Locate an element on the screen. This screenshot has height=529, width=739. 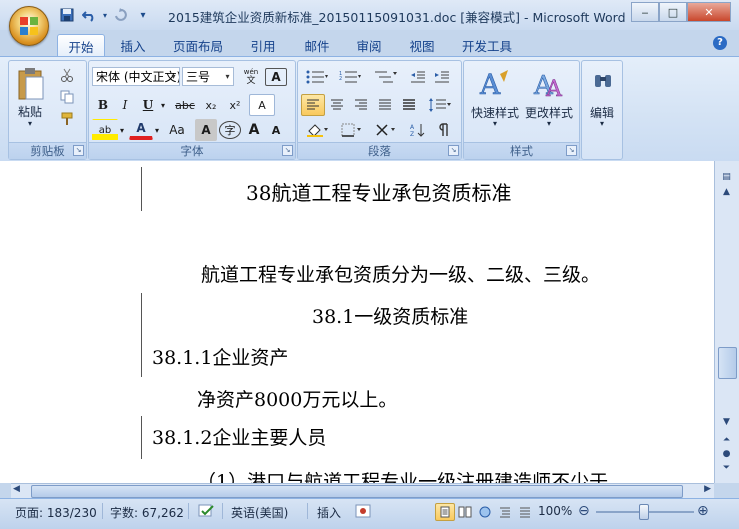
distributed-icon is located at coordinates (409, 105).